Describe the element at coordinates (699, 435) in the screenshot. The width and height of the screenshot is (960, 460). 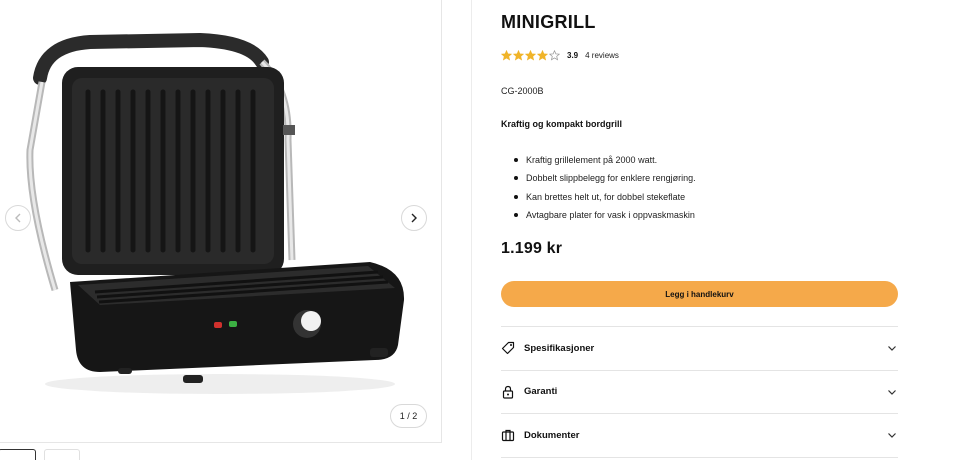
I see `accordion-documents: Dokumenter` at that location.